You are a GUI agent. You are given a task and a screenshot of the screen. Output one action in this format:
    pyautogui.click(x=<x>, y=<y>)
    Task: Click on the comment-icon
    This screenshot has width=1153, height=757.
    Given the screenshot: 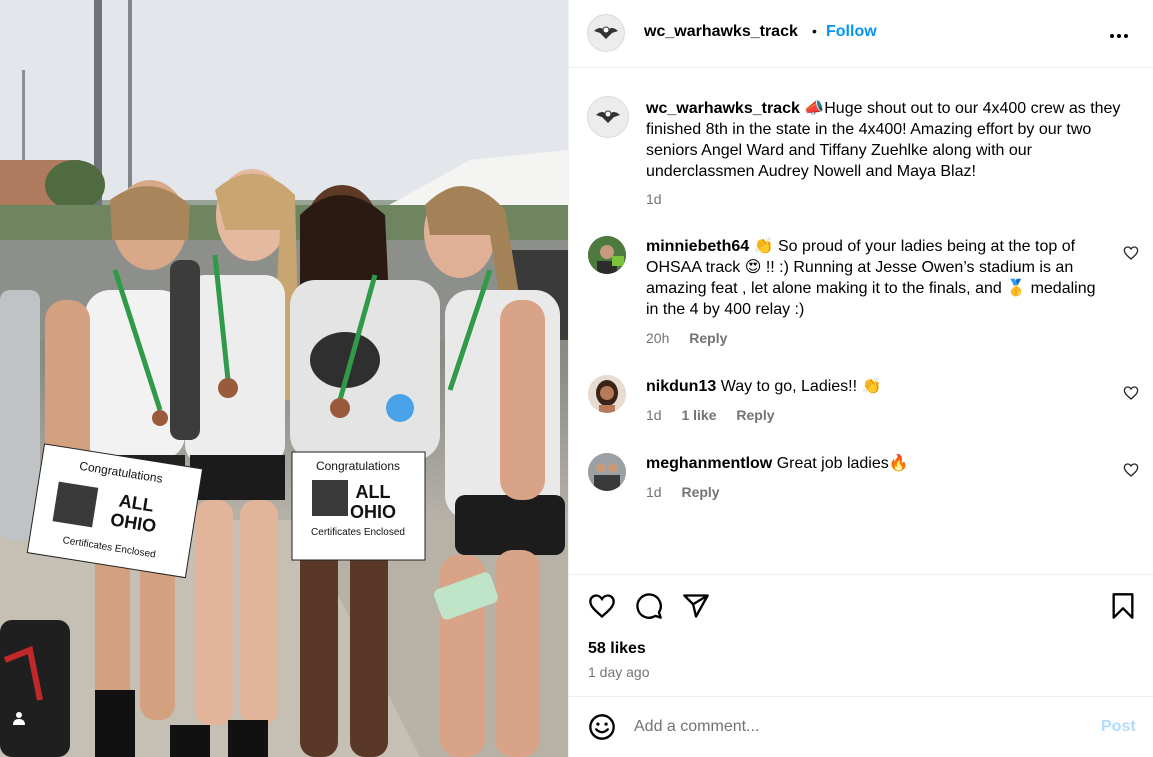 What is the action you would take?
    pyautogui.click(x=649, y=606)
    